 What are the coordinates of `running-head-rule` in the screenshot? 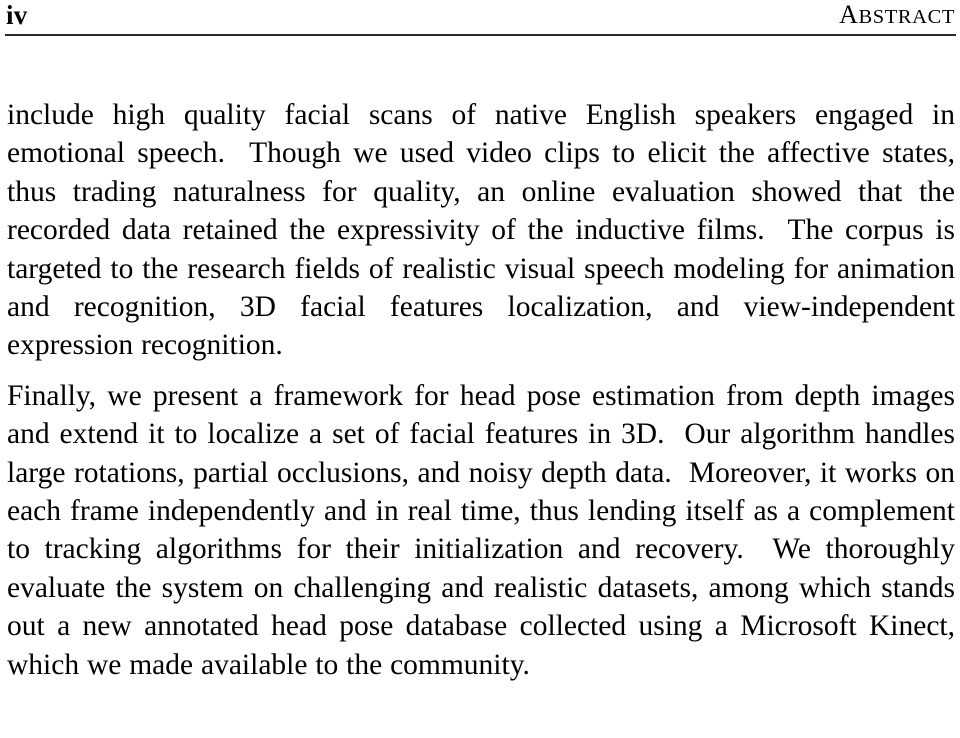 It's located at (480, 35).